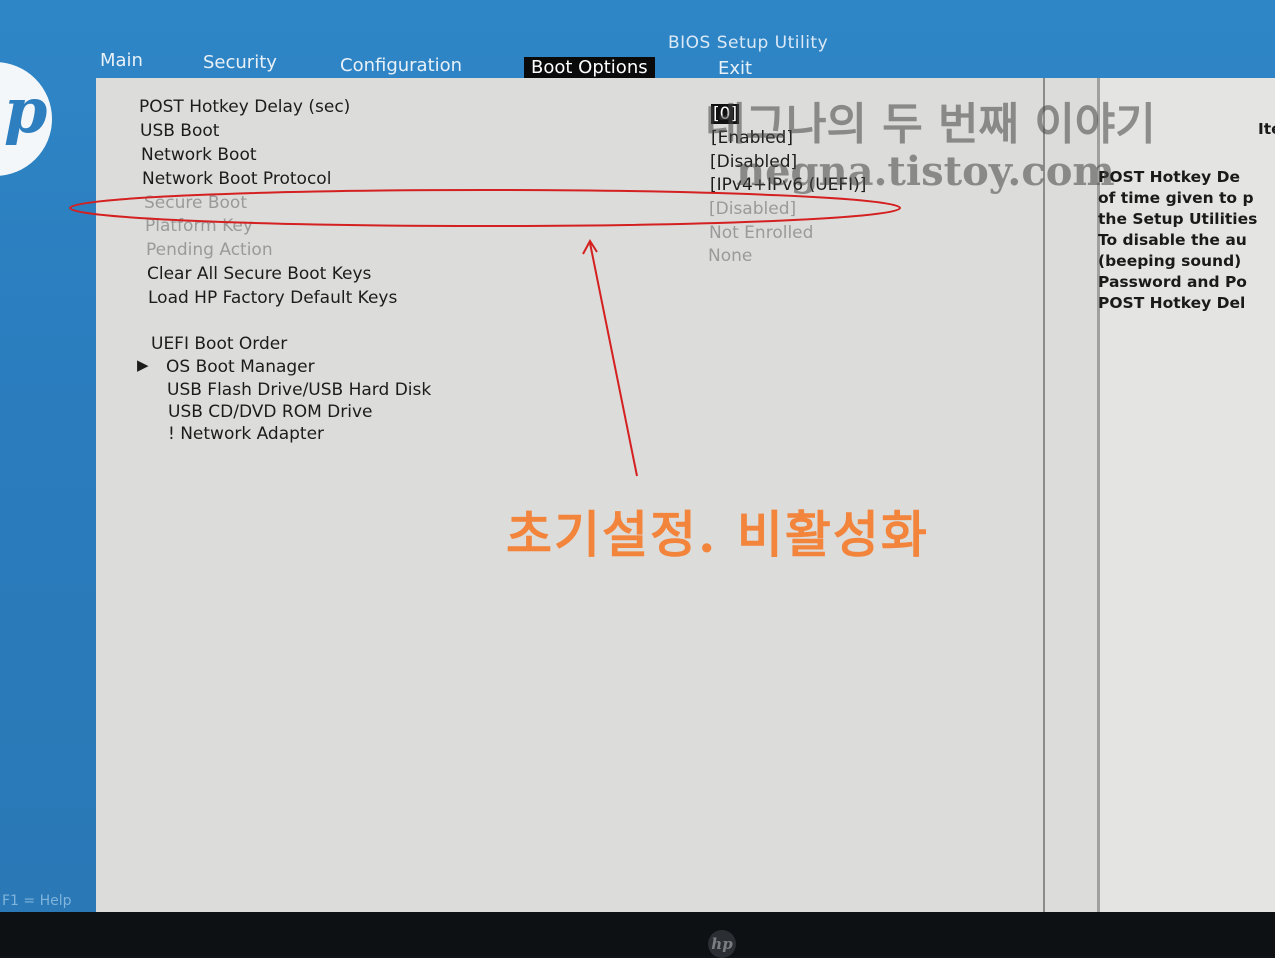 The width and height of the screenshot is (1275, 958). What do you see at coordinates (613, 359) in the screenshot?
I see `annotation-arrow-line` at bounding box center [613, 359].